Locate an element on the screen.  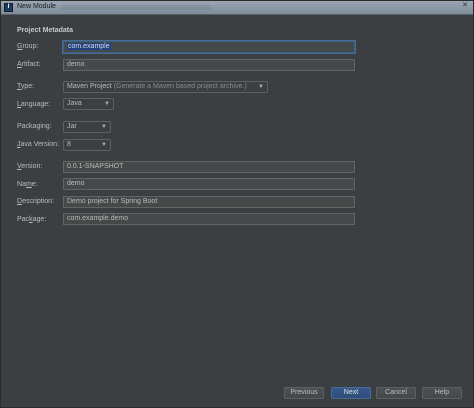
type-label: Type: is located at coordinates (25, 86).